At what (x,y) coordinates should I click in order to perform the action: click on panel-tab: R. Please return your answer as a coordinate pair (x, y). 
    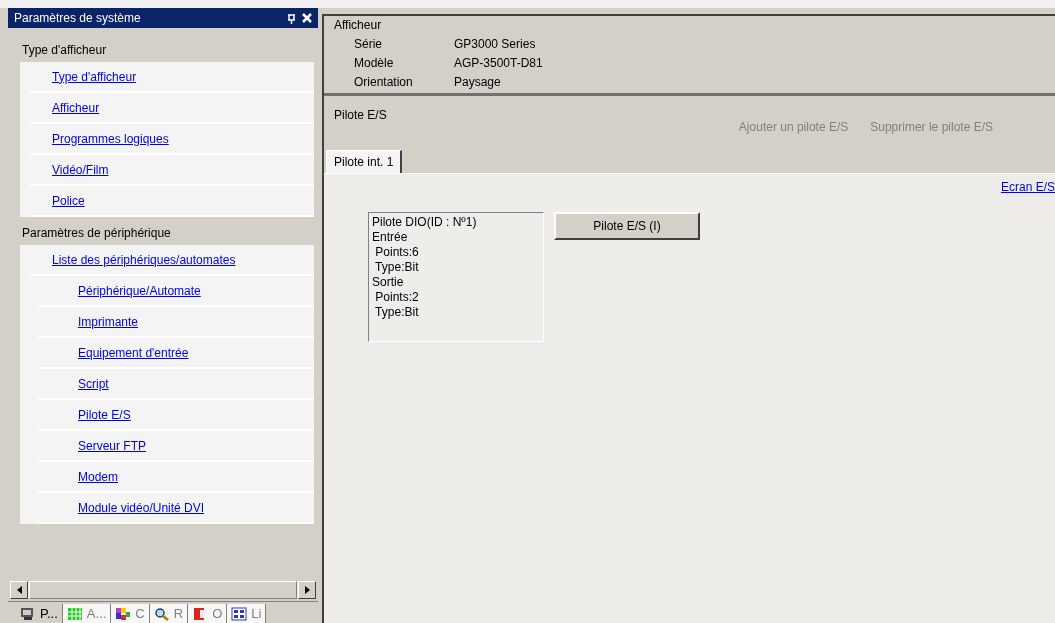
    Looking at the image, I should click on (169, 613).